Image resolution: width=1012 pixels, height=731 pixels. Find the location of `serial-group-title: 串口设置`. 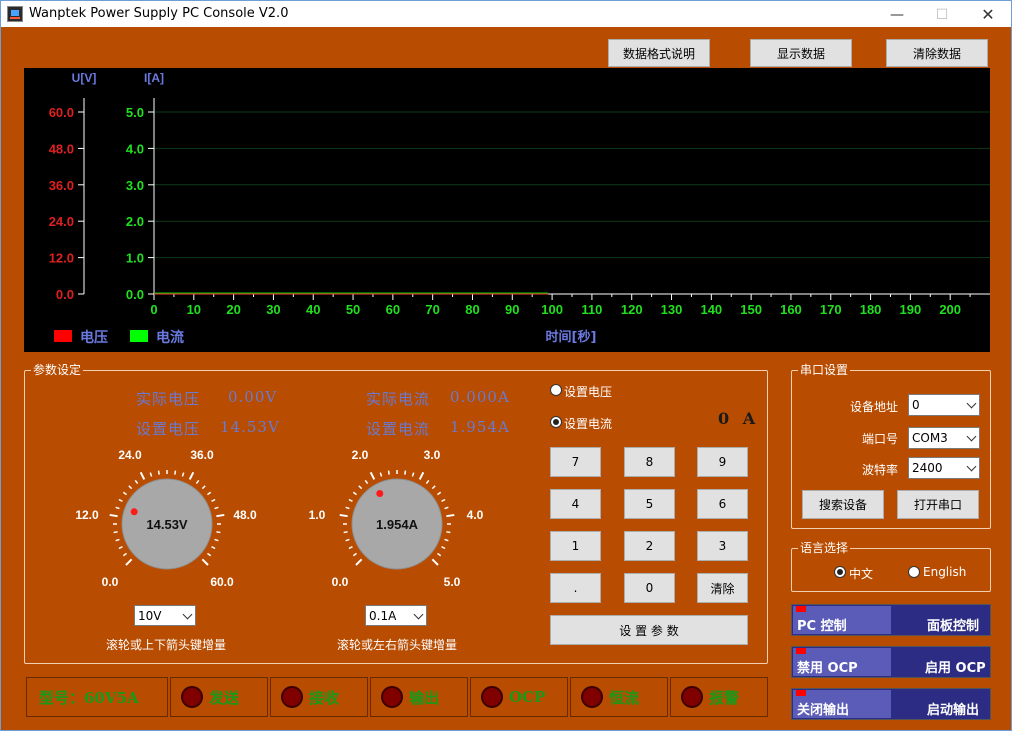

serial-group-title: 串口设置 is located at coordinates (824, 370).